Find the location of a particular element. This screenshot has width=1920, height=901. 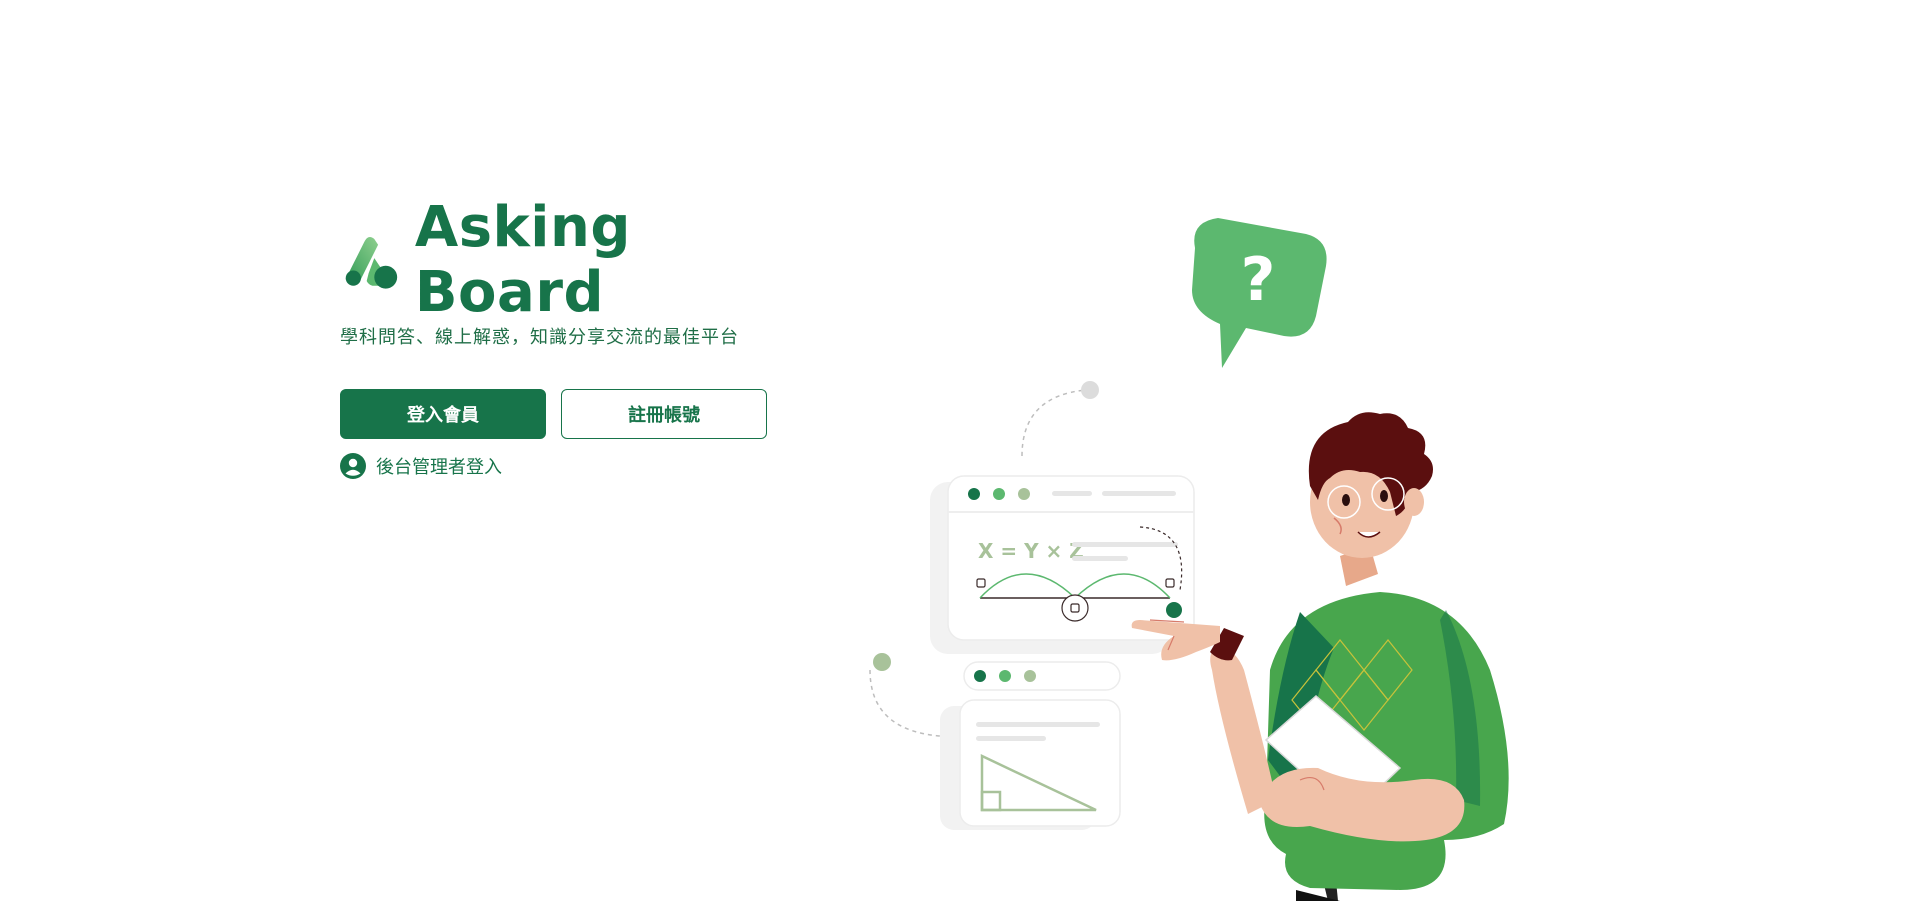

question-bubble-icon: ? is located at coordinates (1259, 293).